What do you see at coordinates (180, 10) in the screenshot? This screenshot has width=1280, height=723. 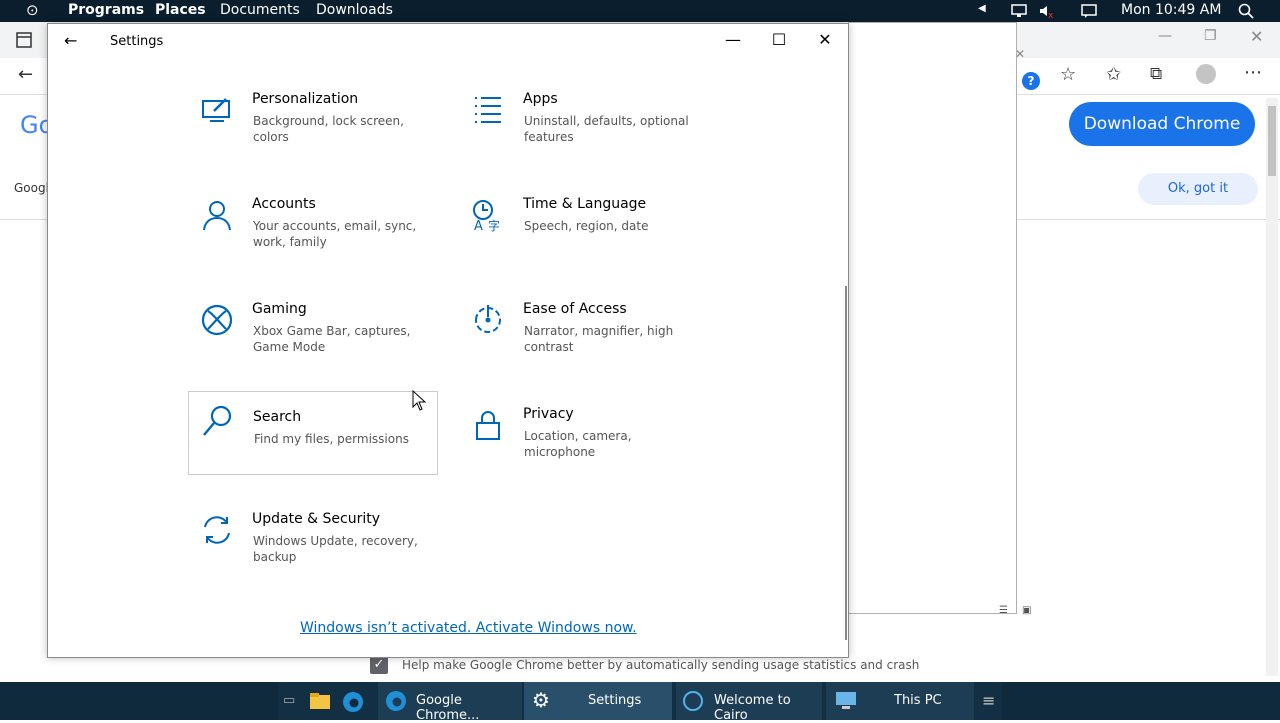 I see `menu-places: Places` at bounding box center [180, 10].